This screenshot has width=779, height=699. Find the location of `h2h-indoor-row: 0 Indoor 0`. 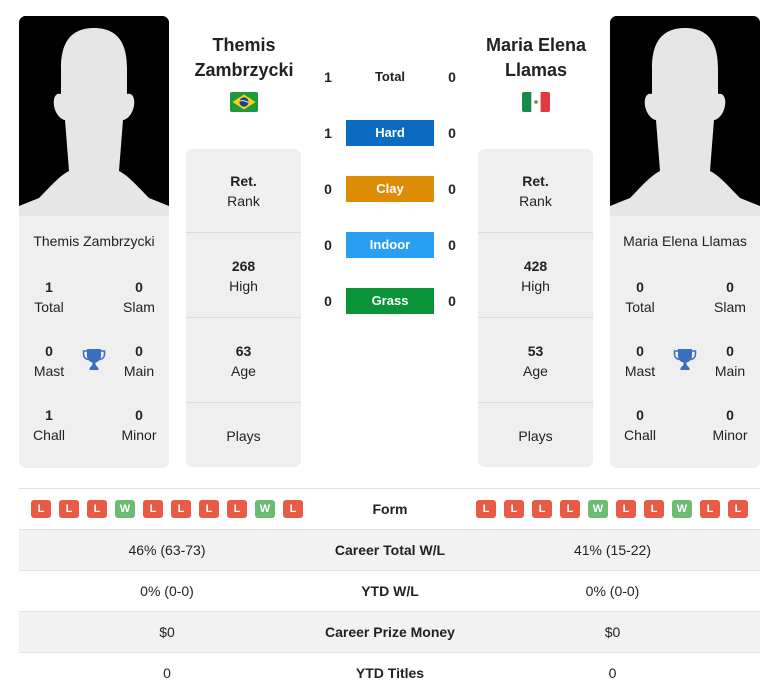

h2h-indoor-row: 0 Indoor 0 is located at coordinates (390, 245).